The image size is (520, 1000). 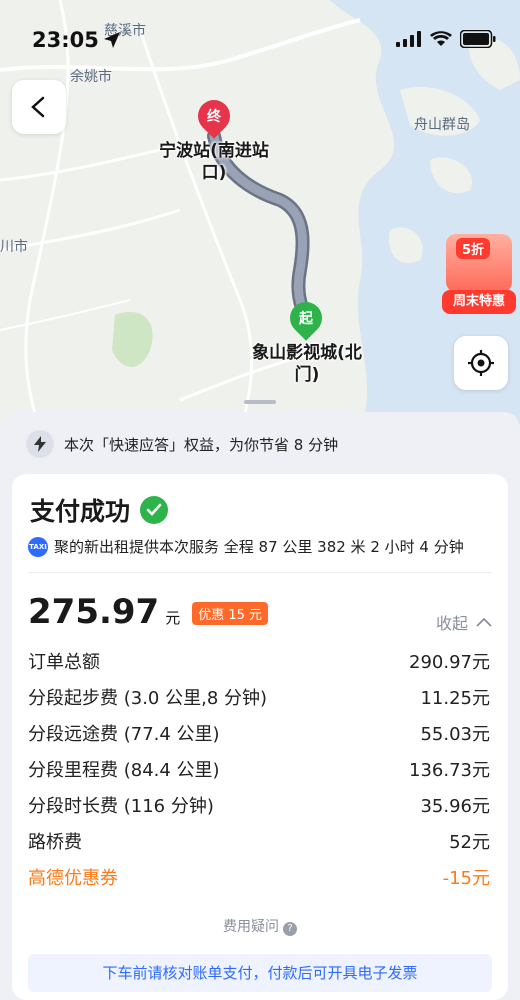 What do you see at coordinates (91, 77) in the screenshot?
I see `map-label-yuyao: 余姚市` at bounding box center [91, 77].